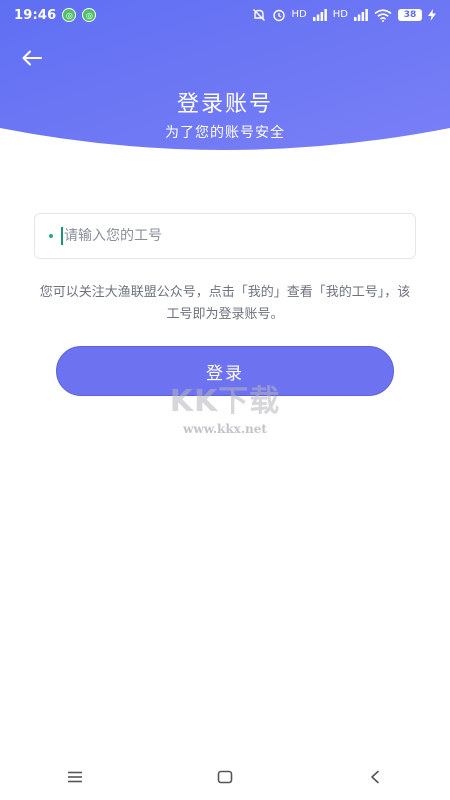 This screenshot has width=450, height=800. What do you see at coordinates (225, 371) in the screenshot?
I see `login-button: 登录` at bounding box center [225, 371].